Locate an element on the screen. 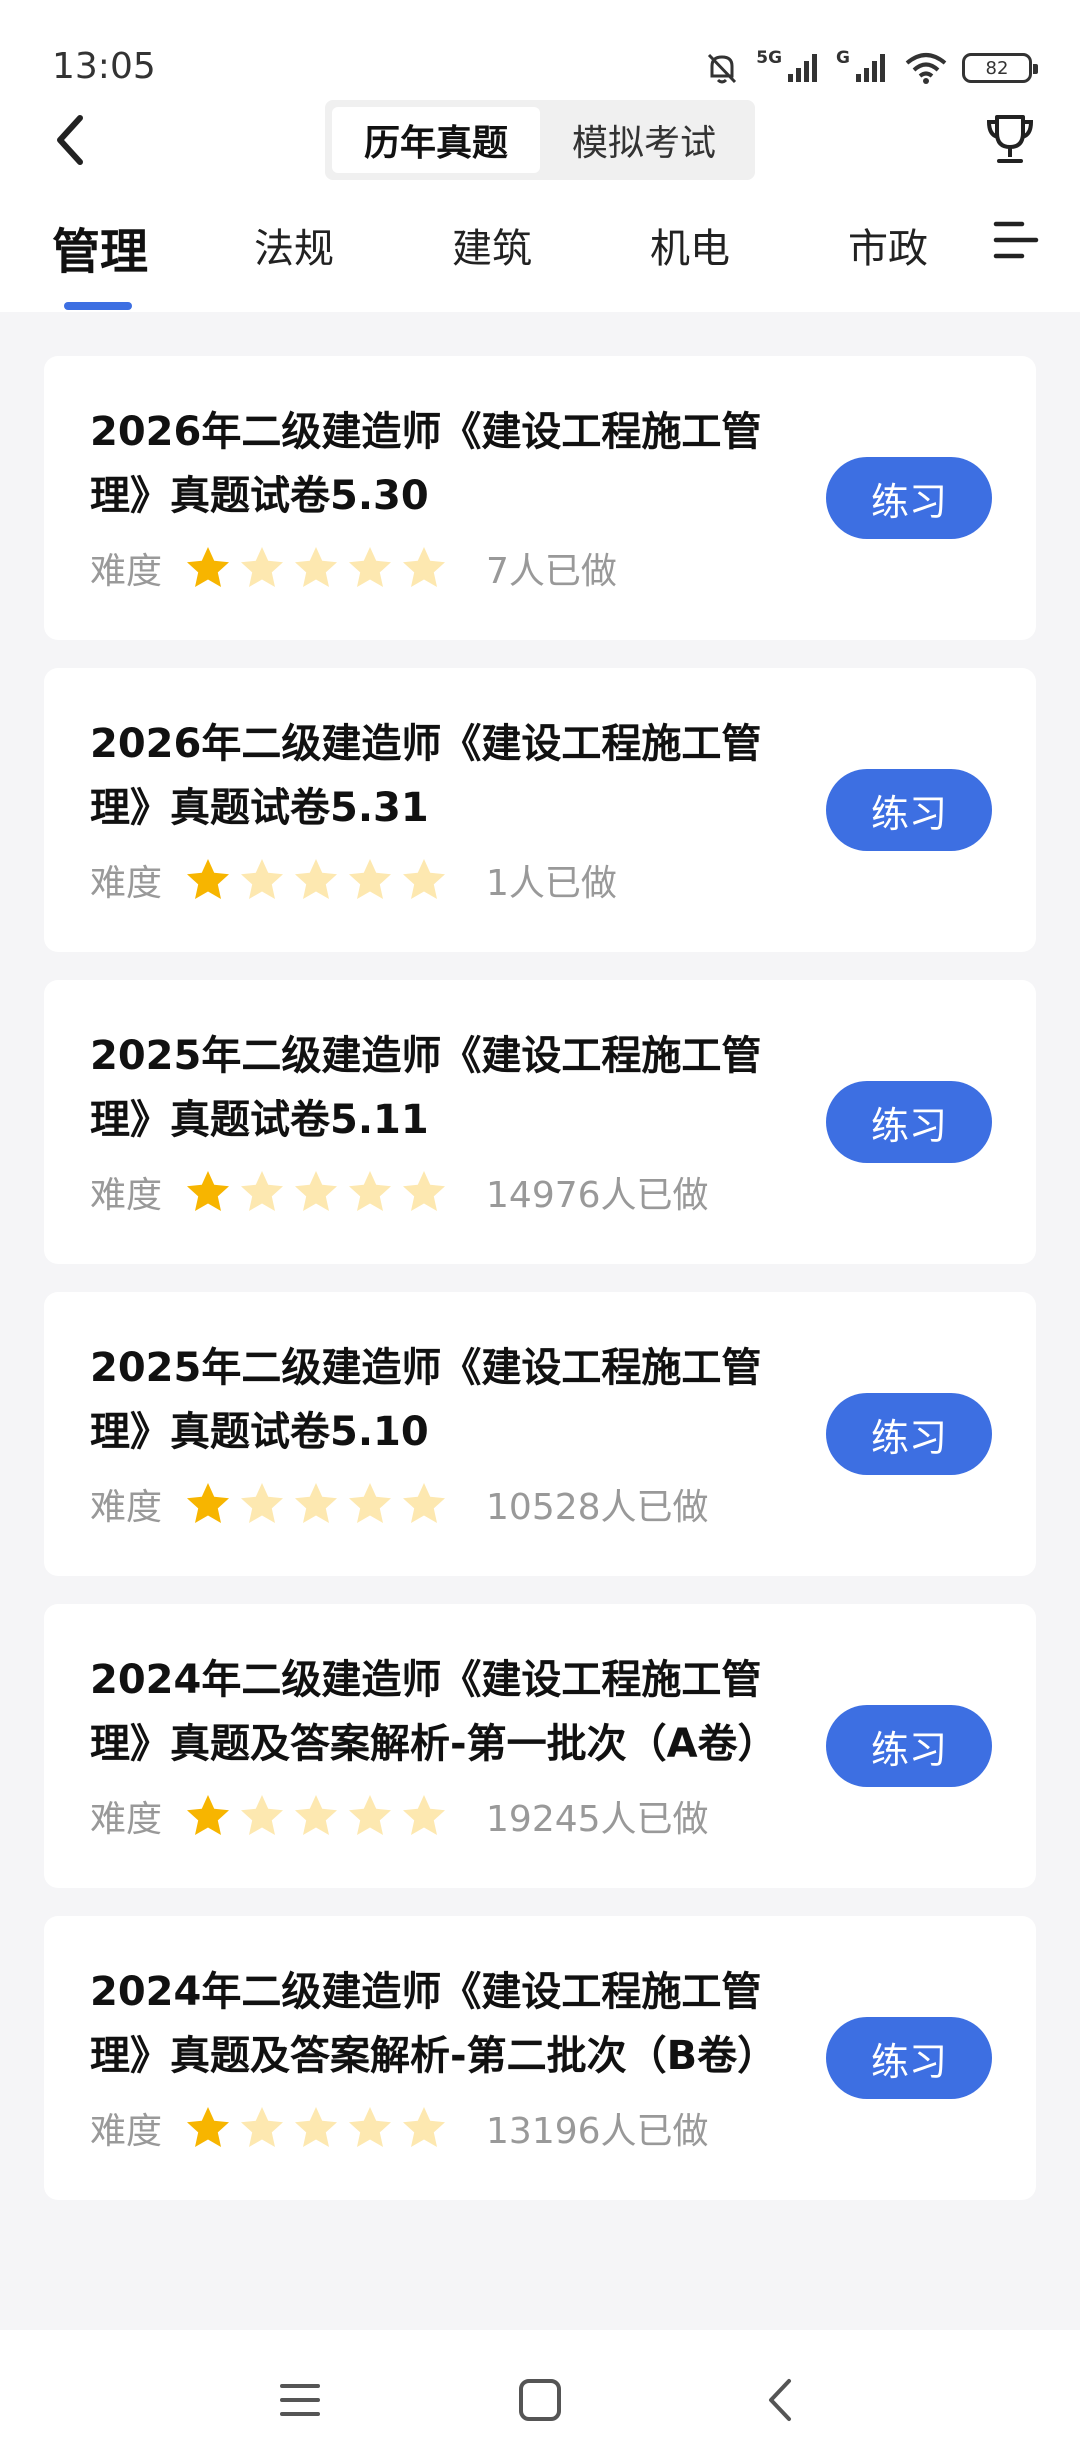 The width and height of the screenshot is (1080, 2460). done-count: 14976人已做 is located at coordinates (597, 1195).